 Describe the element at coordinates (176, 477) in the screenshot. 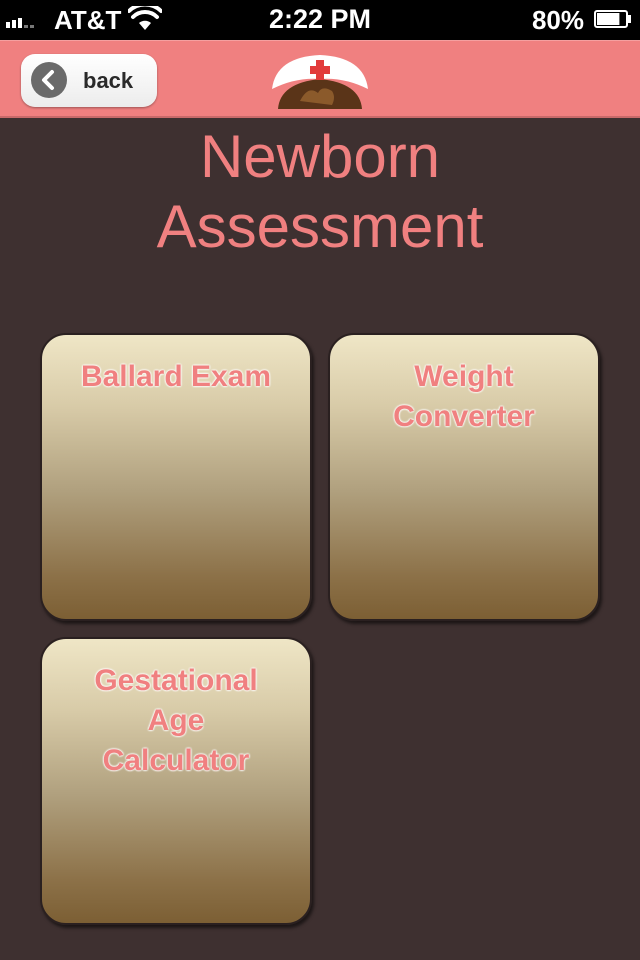

I see `tile-ballard-exam: Ballard Exam` at that location.